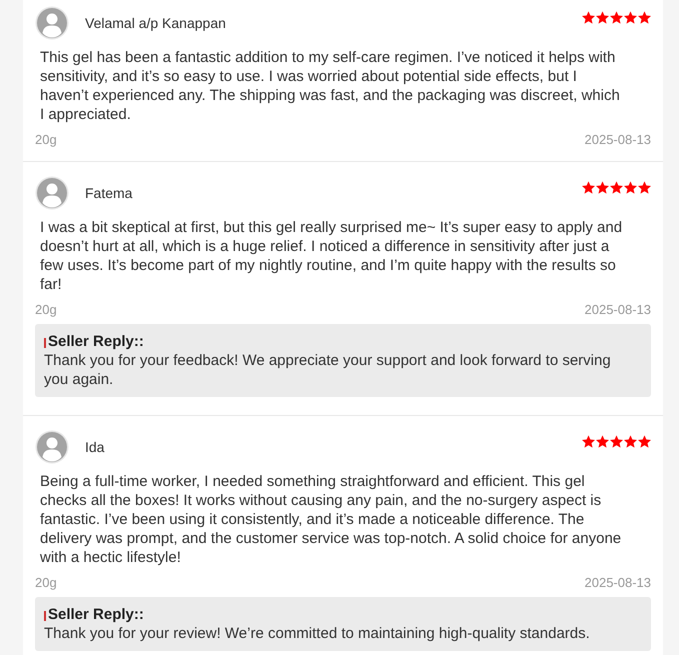  I want to click on reviewer-name: Fatema, so click(108, 193).